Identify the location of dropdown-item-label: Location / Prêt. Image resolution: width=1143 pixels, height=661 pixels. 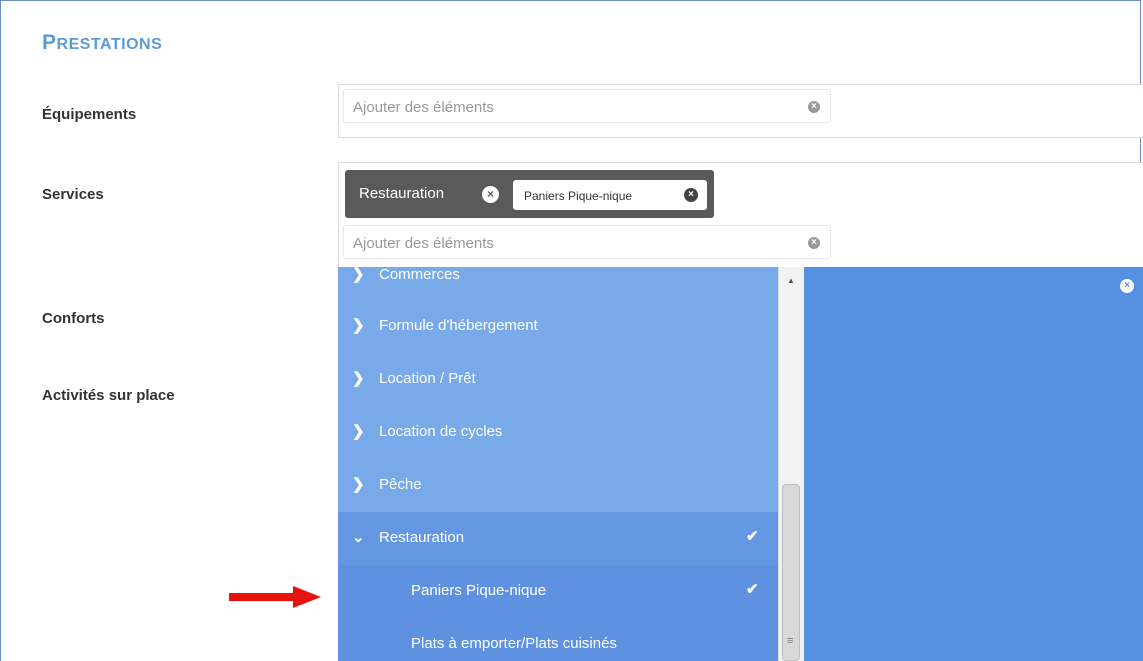
(427, 378).